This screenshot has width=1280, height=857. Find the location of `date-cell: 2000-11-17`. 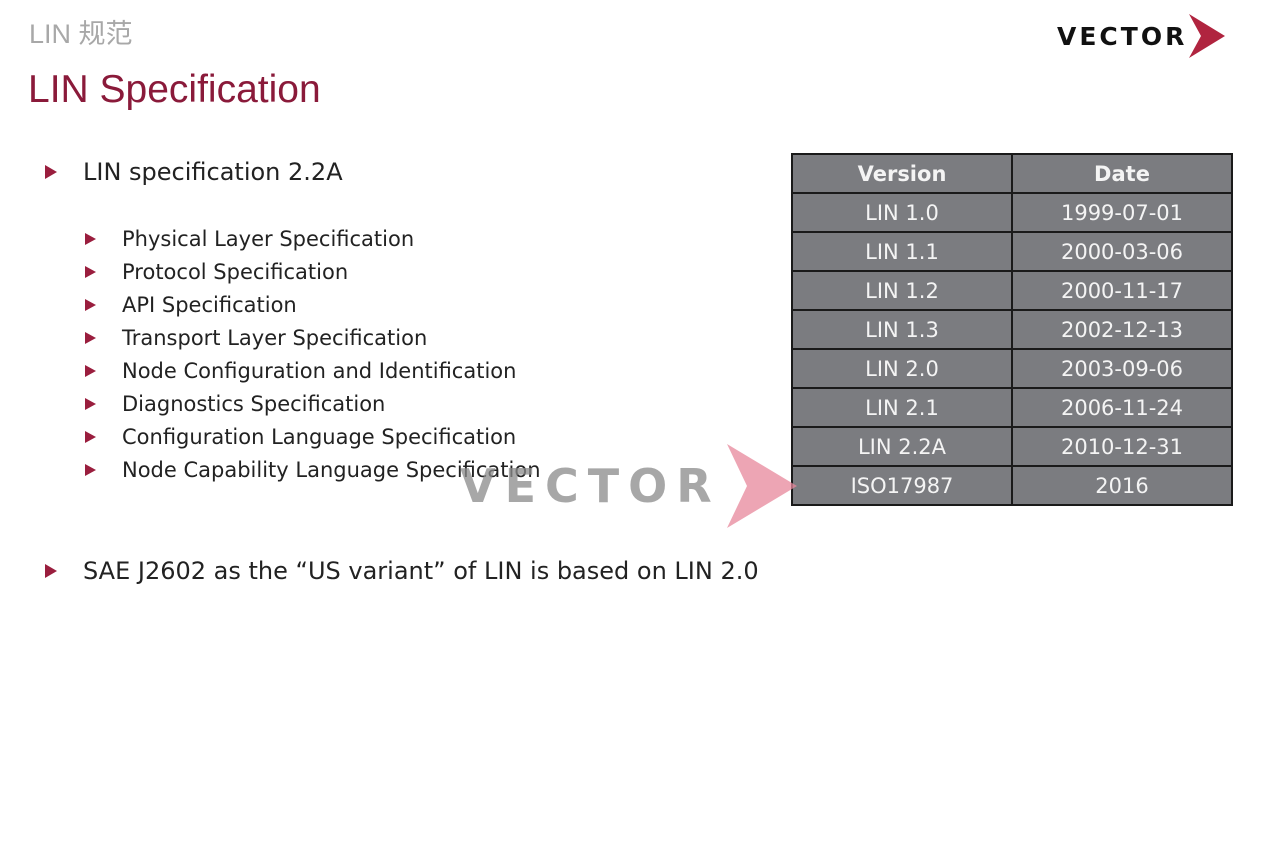

date-cell: 2000-11-17 is located at coordinates (1122, 290).